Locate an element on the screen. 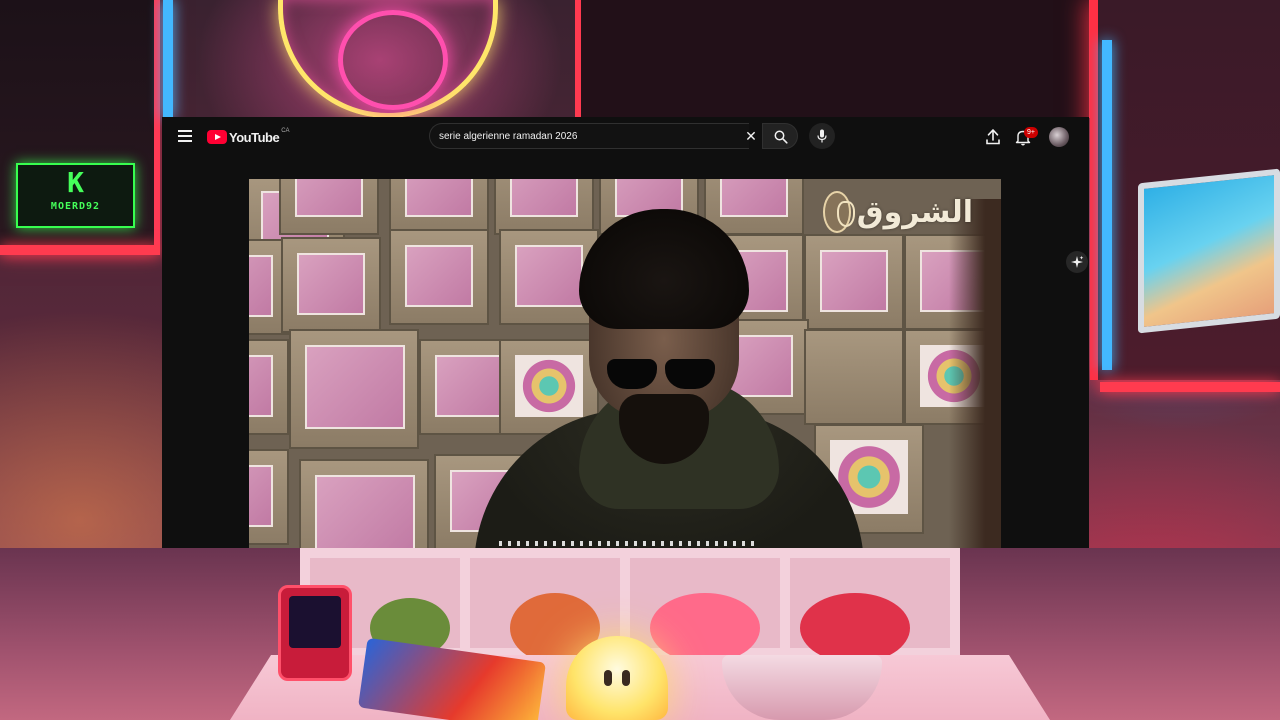 The height and width of the screenshot is (720, 1280). region-code: CA is located at coordinates (285, 131).